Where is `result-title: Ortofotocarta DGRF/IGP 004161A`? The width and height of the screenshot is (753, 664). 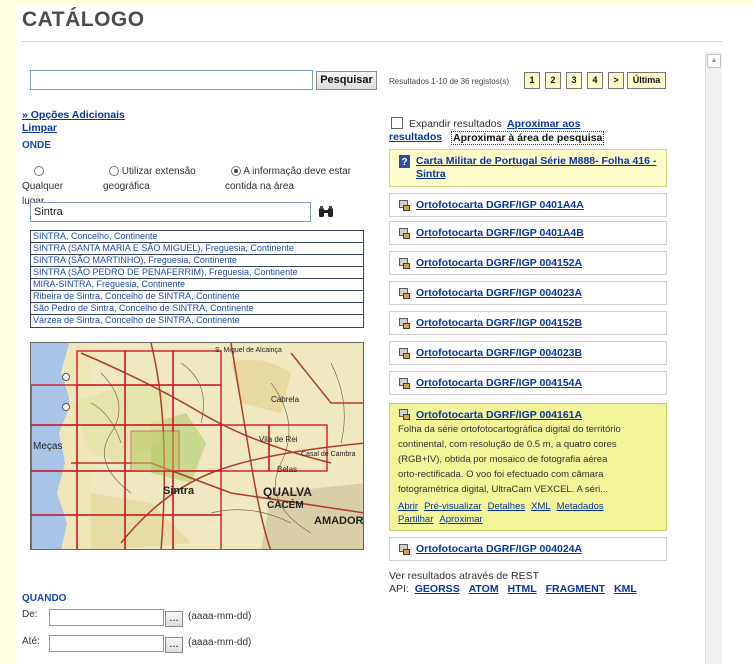 result-title: Ortofotocarta DGRF/IGP 004161A is located at coordinates (499, 415).